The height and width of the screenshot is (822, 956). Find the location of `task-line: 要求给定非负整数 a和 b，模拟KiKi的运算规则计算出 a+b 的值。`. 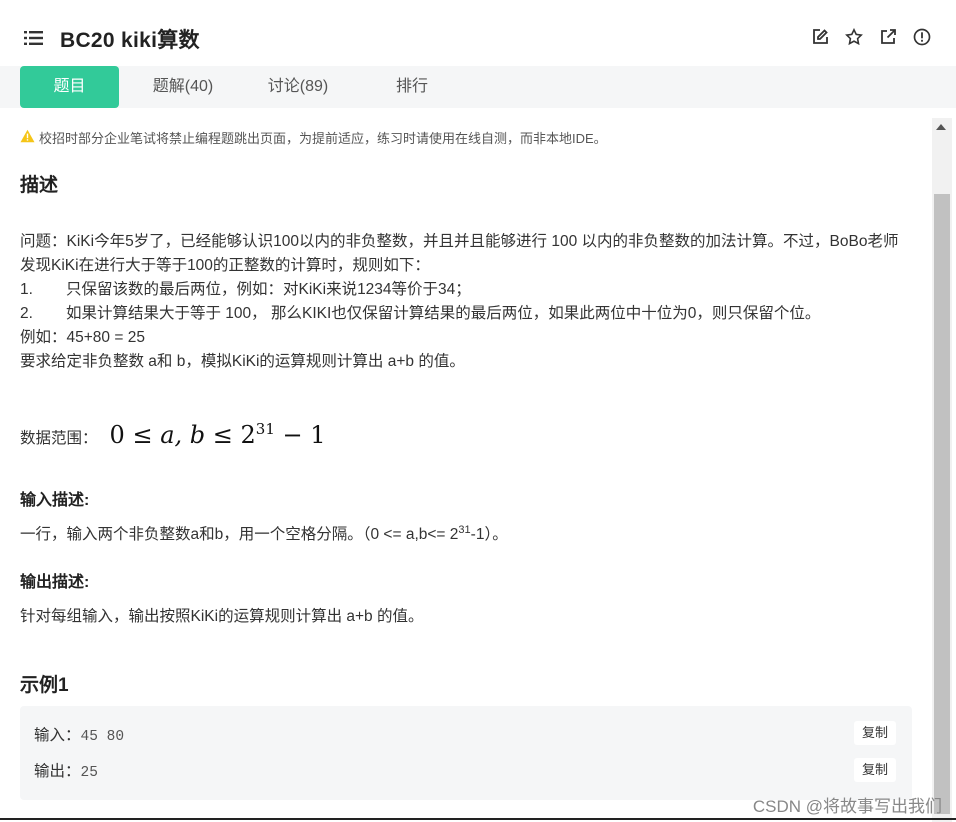

task-line: 要求给定非负整数 a和 b，模拟KiKi的运算规则计算出 a+b 的值。 is located at coordinates (242, 361).